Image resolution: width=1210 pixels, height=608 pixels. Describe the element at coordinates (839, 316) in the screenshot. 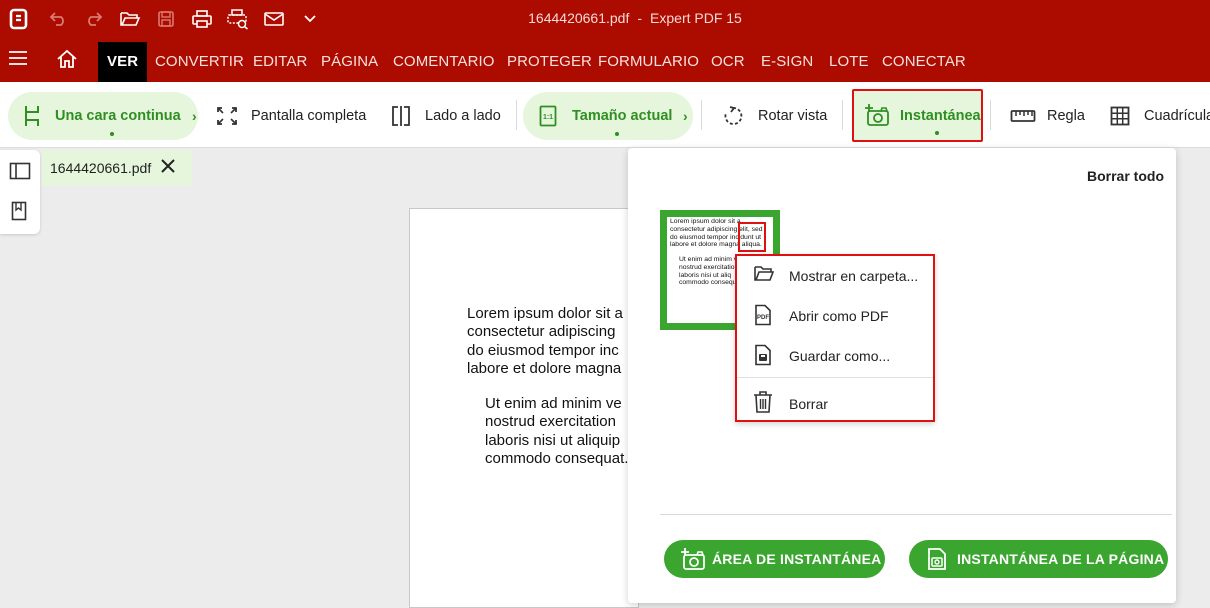

I see `abrir-como-pdf-label: Abrir como PDF` at that location.